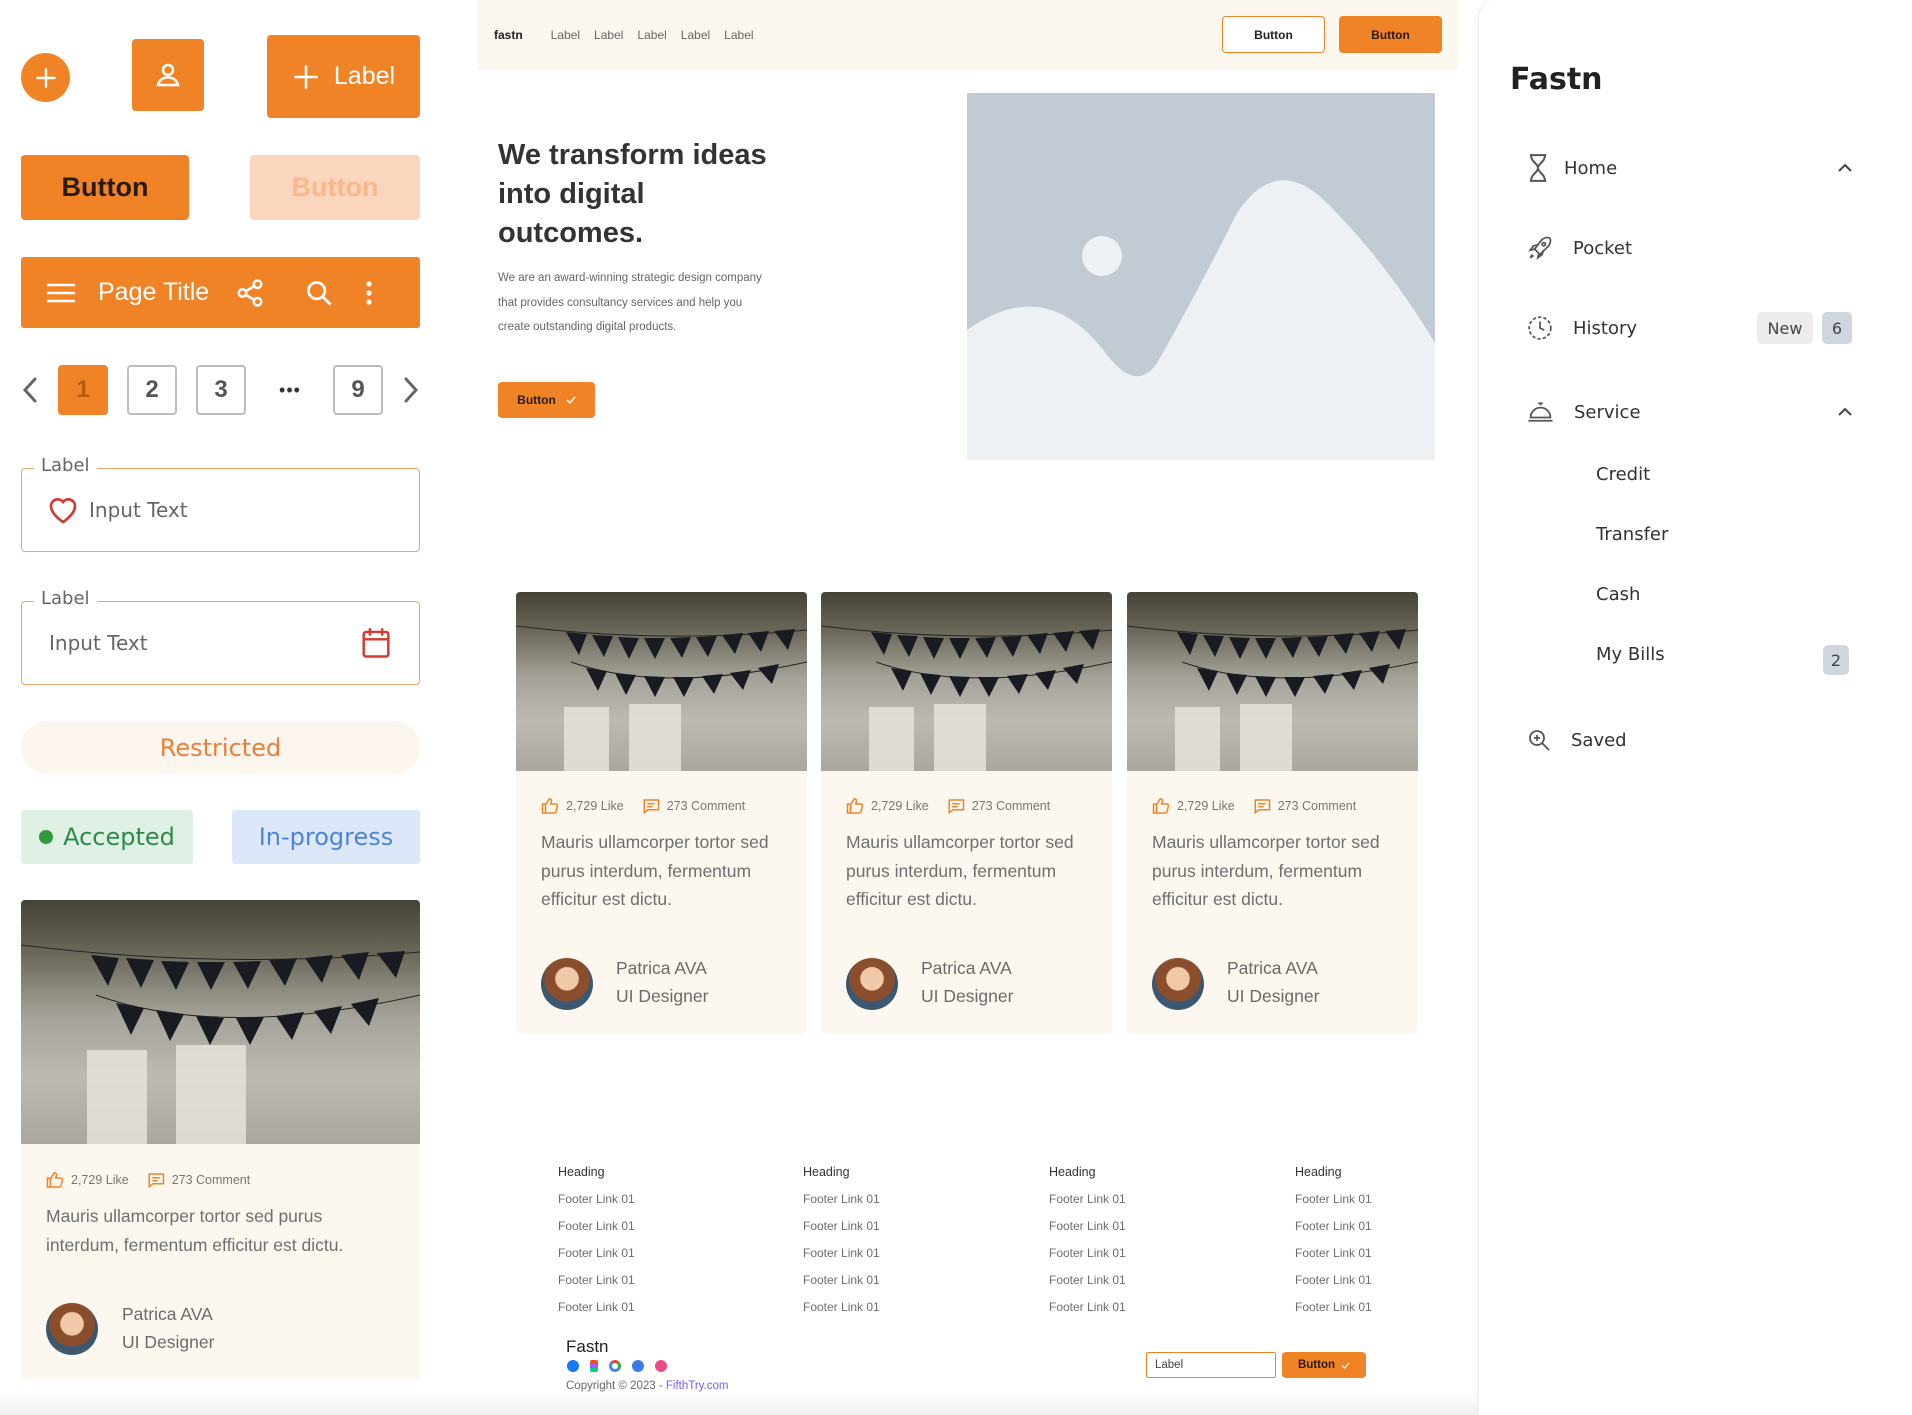  I want to click on like-count-text: 2,729 Like, so click(900, 805).